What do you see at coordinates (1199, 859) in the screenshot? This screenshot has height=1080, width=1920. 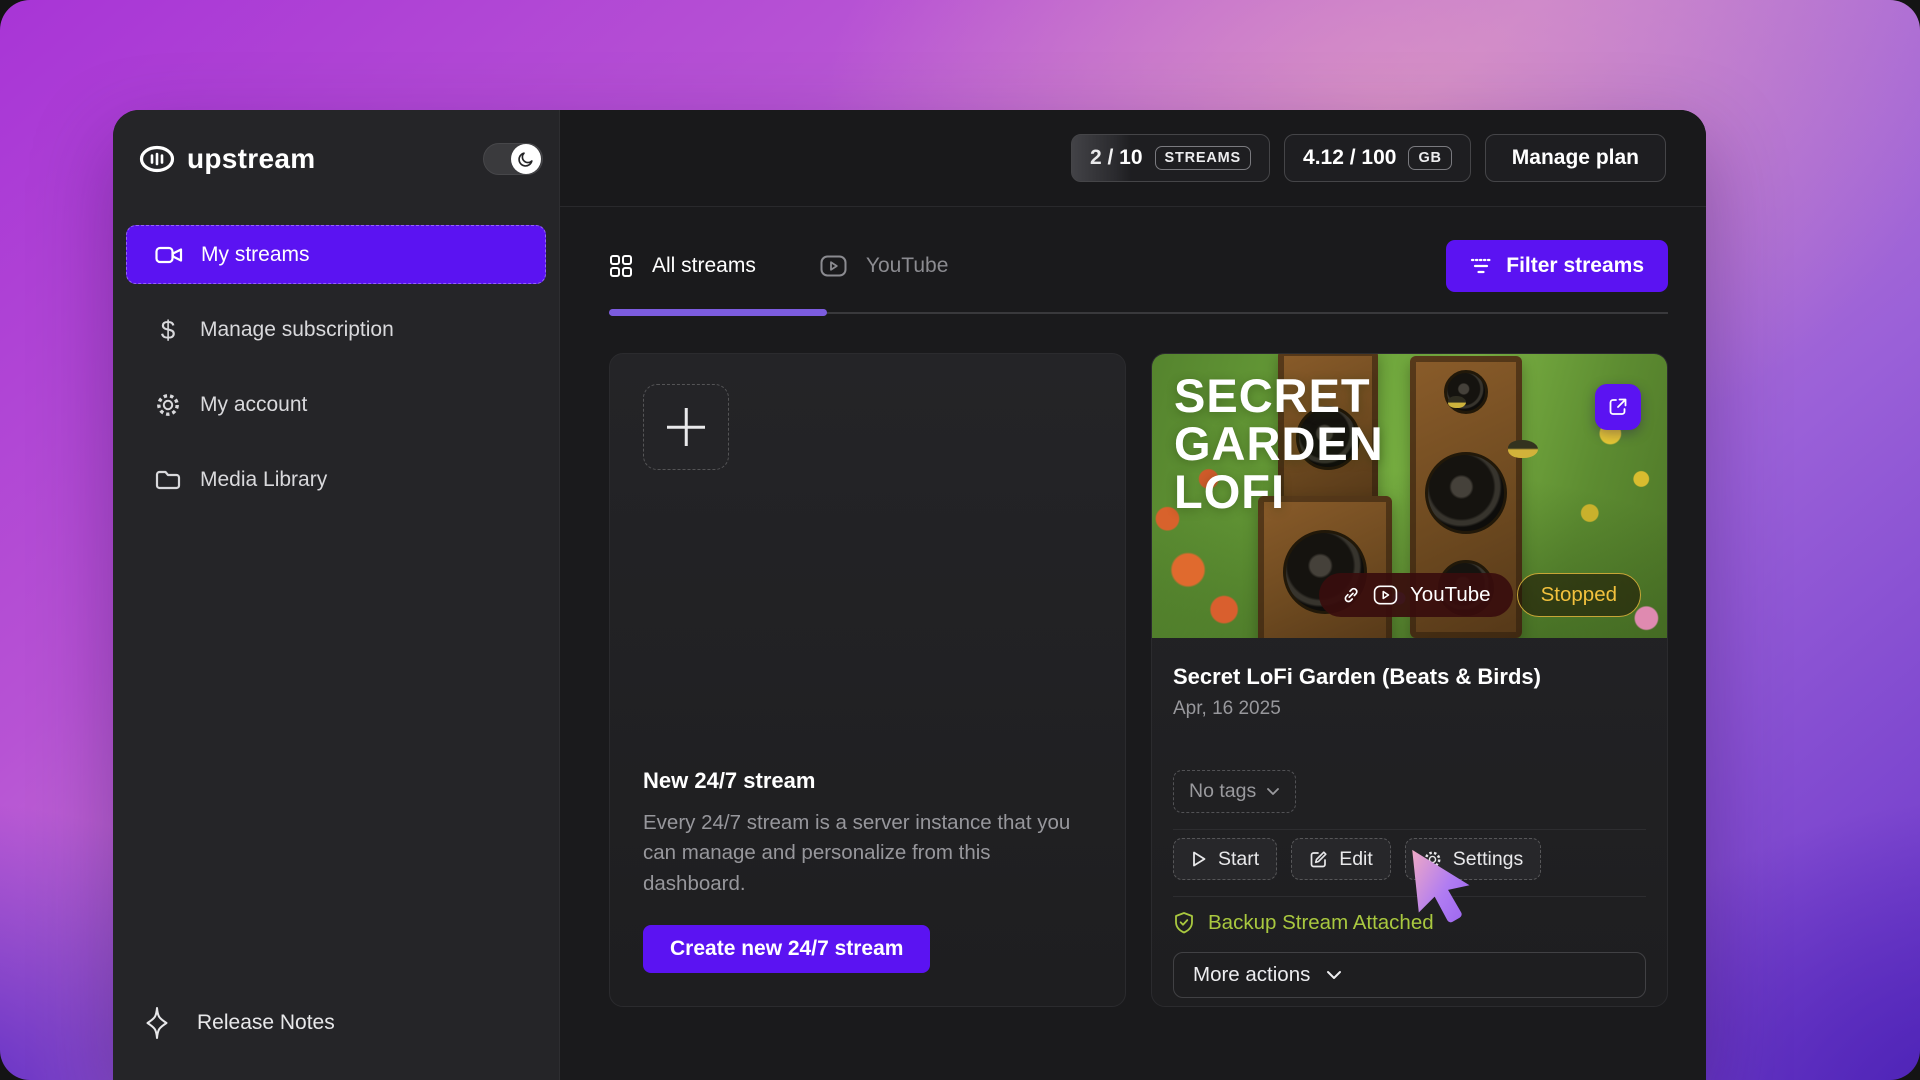 I see `play-icon` at bounding box center [1199, 859].